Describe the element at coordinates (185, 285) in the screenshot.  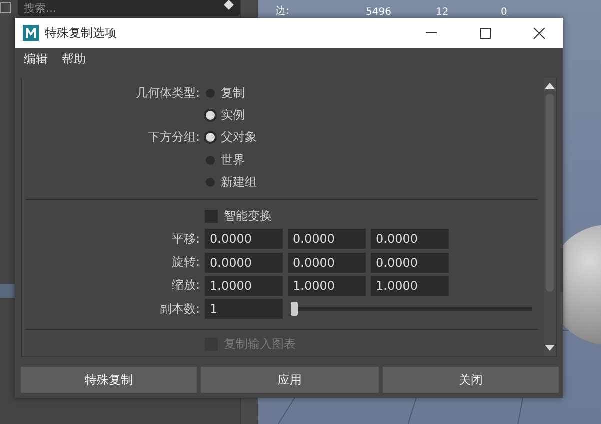
I see `field-label: 缩放:` at that location.